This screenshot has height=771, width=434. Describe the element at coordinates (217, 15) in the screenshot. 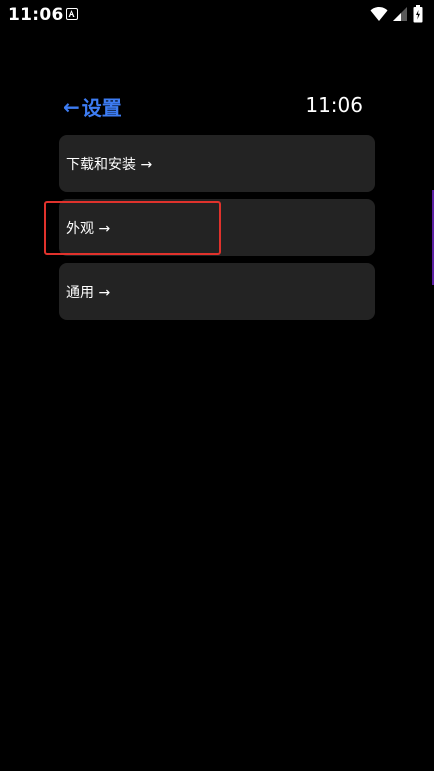

I see `status-bar: 11:06` at that location.